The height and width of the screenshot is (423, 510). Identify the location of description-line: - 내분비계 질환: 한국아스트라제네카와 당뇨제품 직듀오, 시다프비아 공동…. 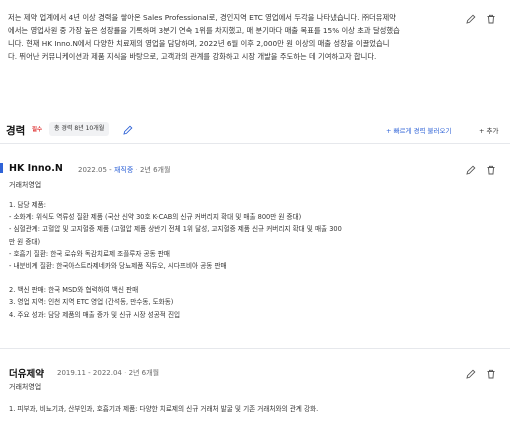
(118, 266).